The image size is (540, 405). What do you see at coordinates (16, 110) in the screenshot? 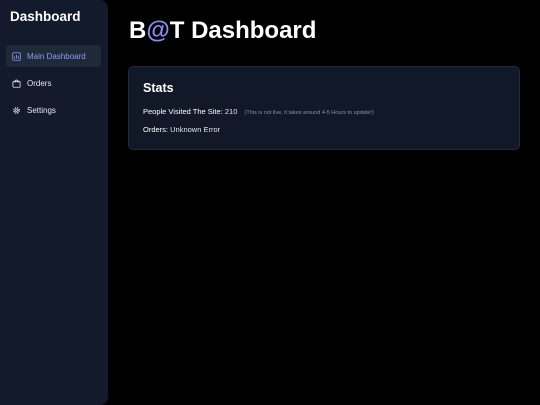
I see `gear-icon` at bounding box center [16, 110].